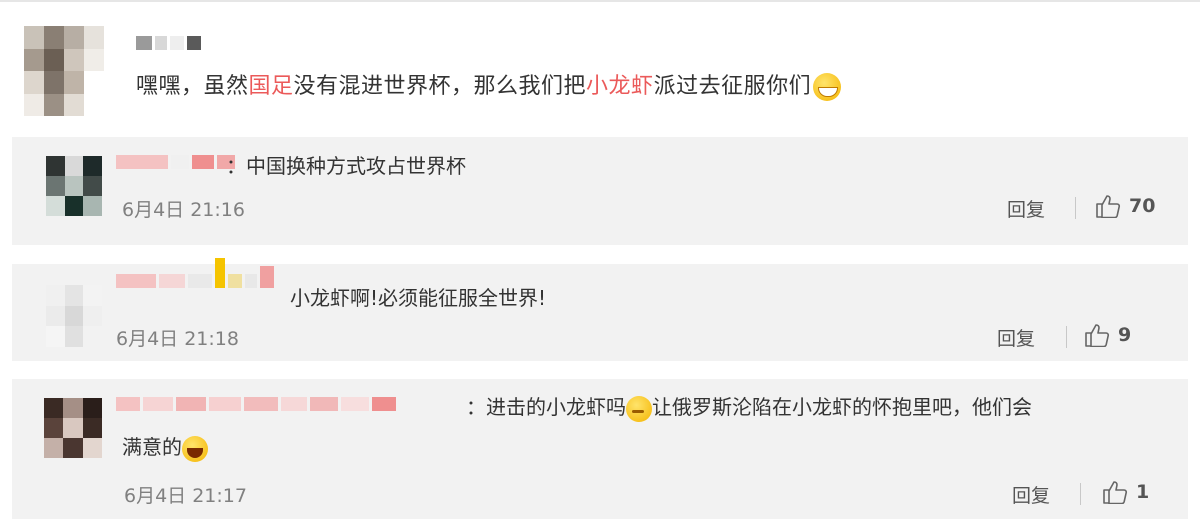 This screenshot has height=519, width=1200. What do you see at coordinates (346, 166) in the screenshot?
I see `reply-text: ：中国换种方式攻占世界杯` at bounding box center [346, 166].